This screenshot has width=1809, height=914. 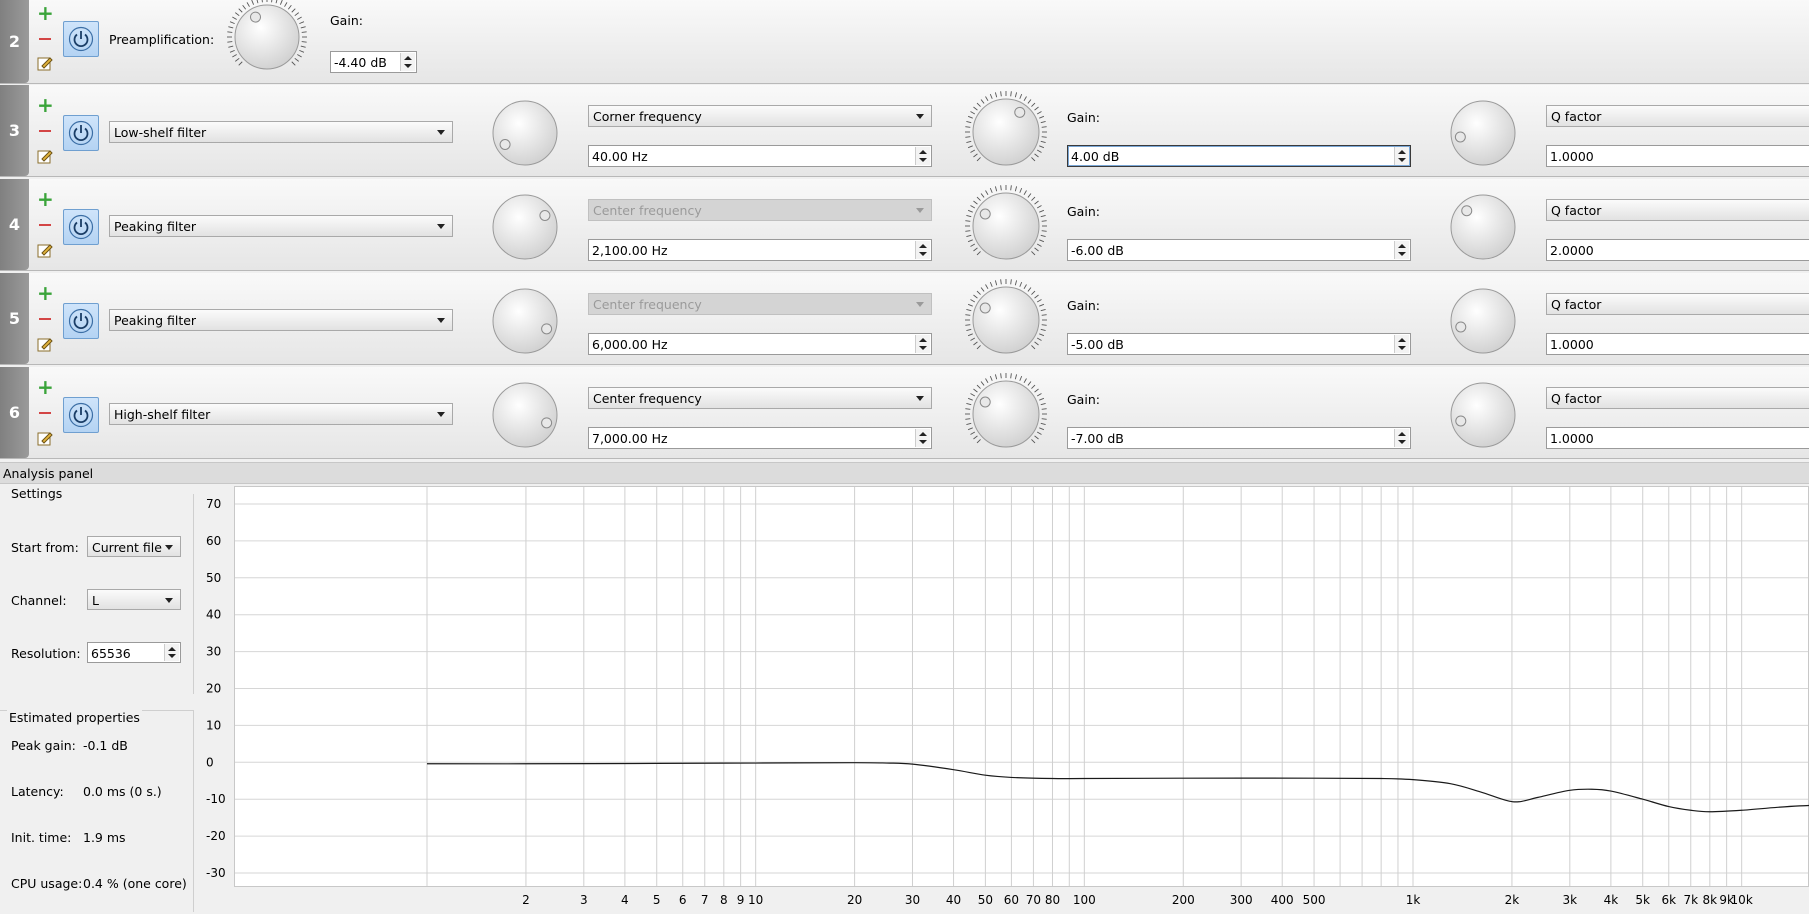 What do you see at coordinates (213, 689) in the screenshot?
I see `y-tick-label: 20` at bounding box center [213, 689].